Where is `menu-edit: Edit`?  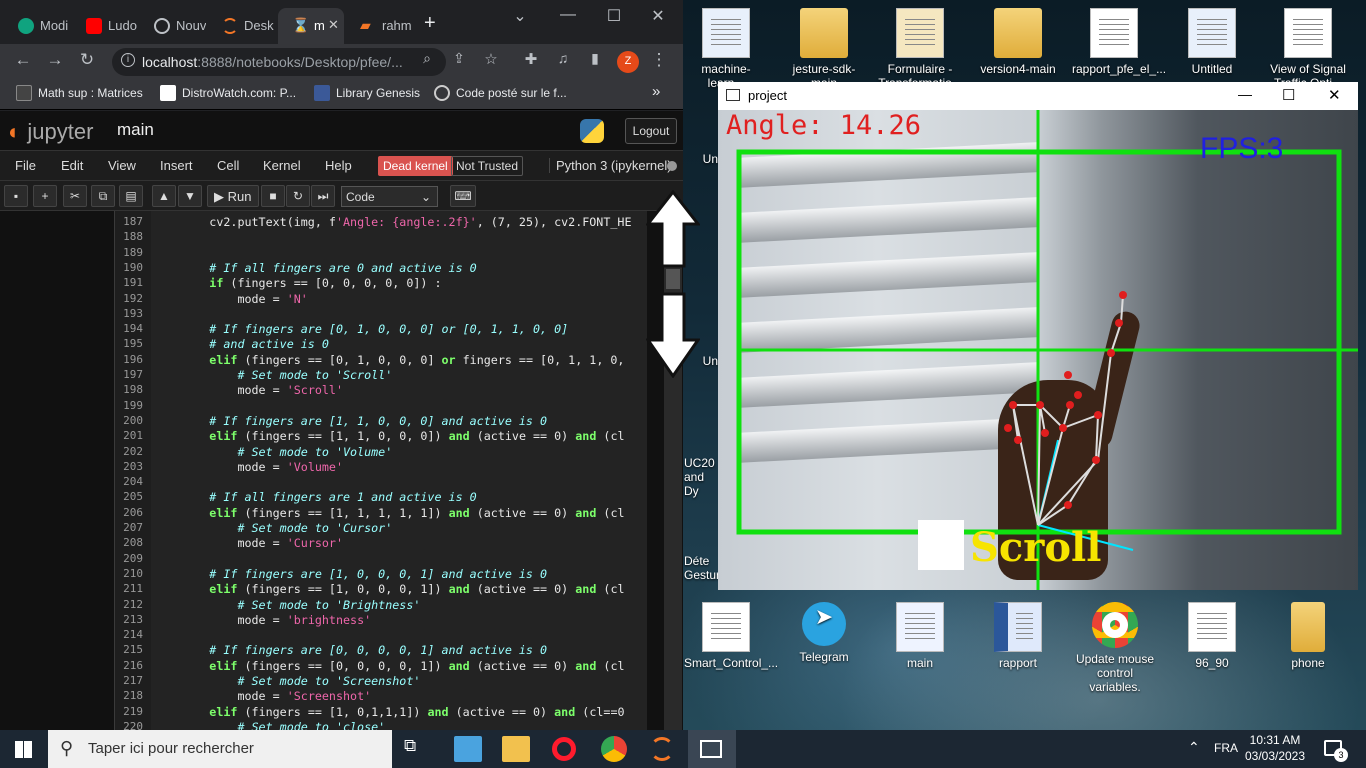
menu-edit: Edit is located at coordinates (72, 165).